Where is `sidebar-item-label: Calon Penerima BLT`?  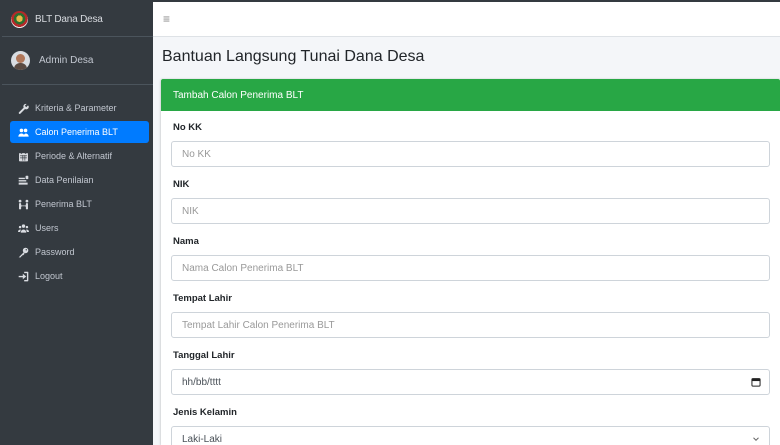
sidebar-item-label: Calon Penerima BLT is located at coordinates (76, 132).